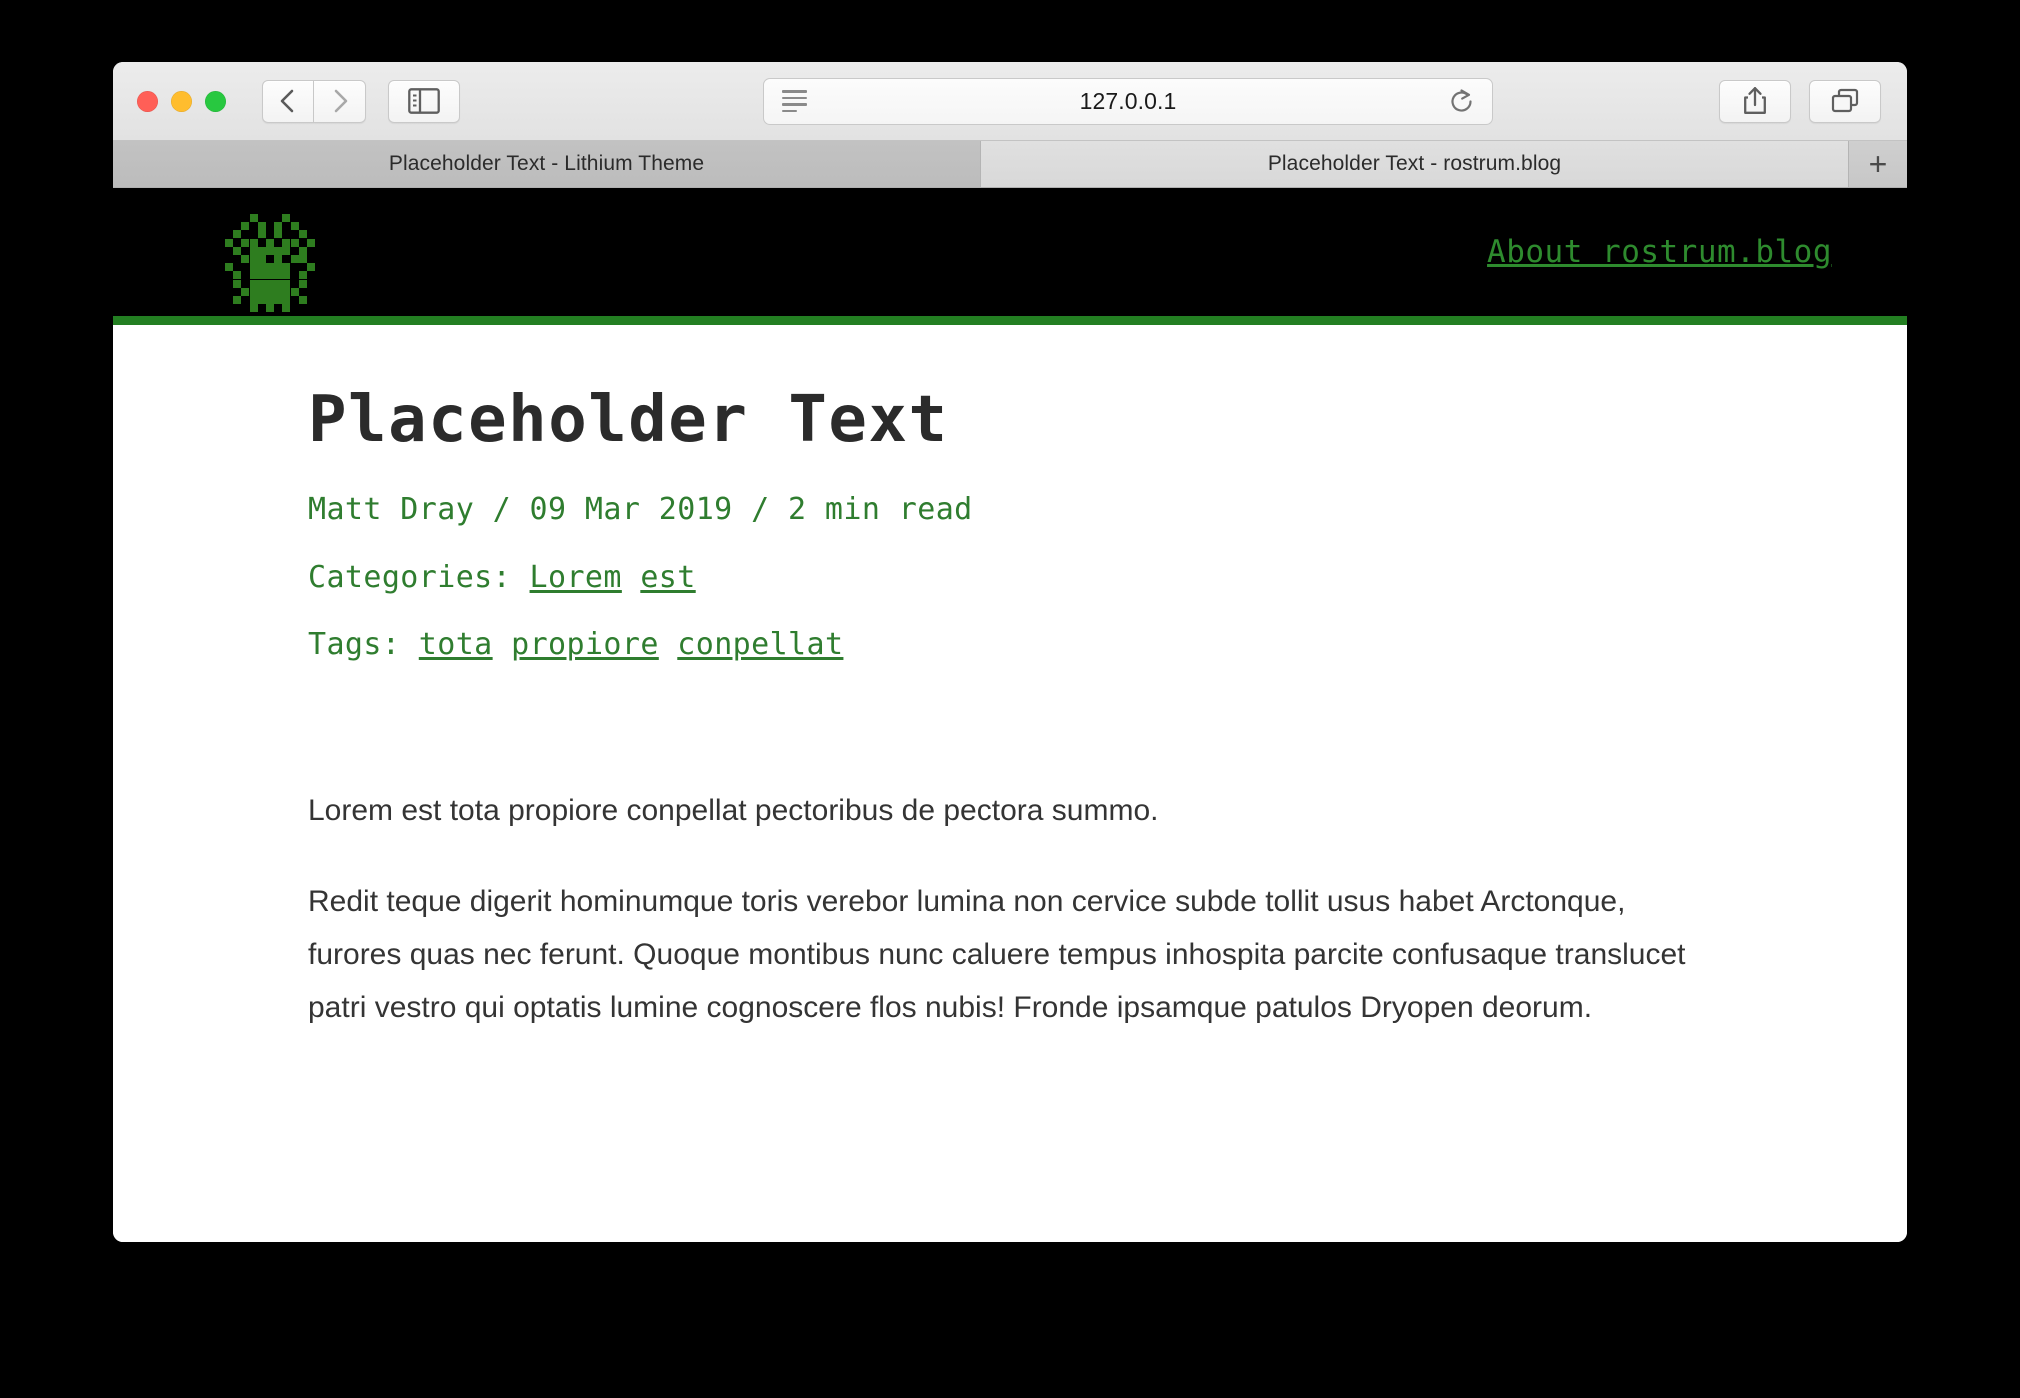  What do you see at coordinates (576, 577) in the screenshot?
I see `category-link-1: Lorem` at bounding box center [576, 577].